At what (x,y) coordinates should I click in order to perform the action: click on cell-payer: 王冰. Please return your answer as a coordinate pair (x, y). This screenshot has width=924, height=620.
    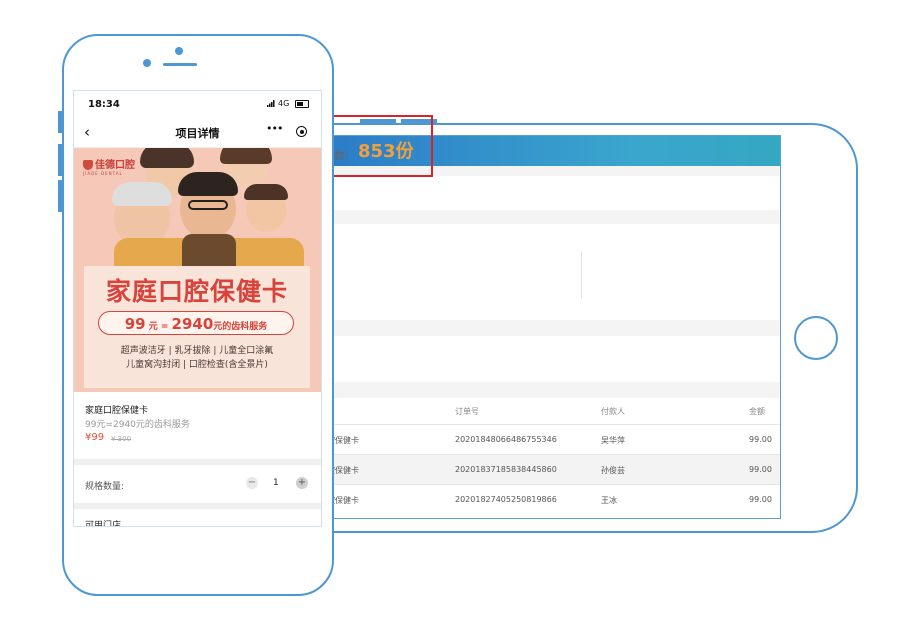
    Looking at the image, I should click on (609, 500).